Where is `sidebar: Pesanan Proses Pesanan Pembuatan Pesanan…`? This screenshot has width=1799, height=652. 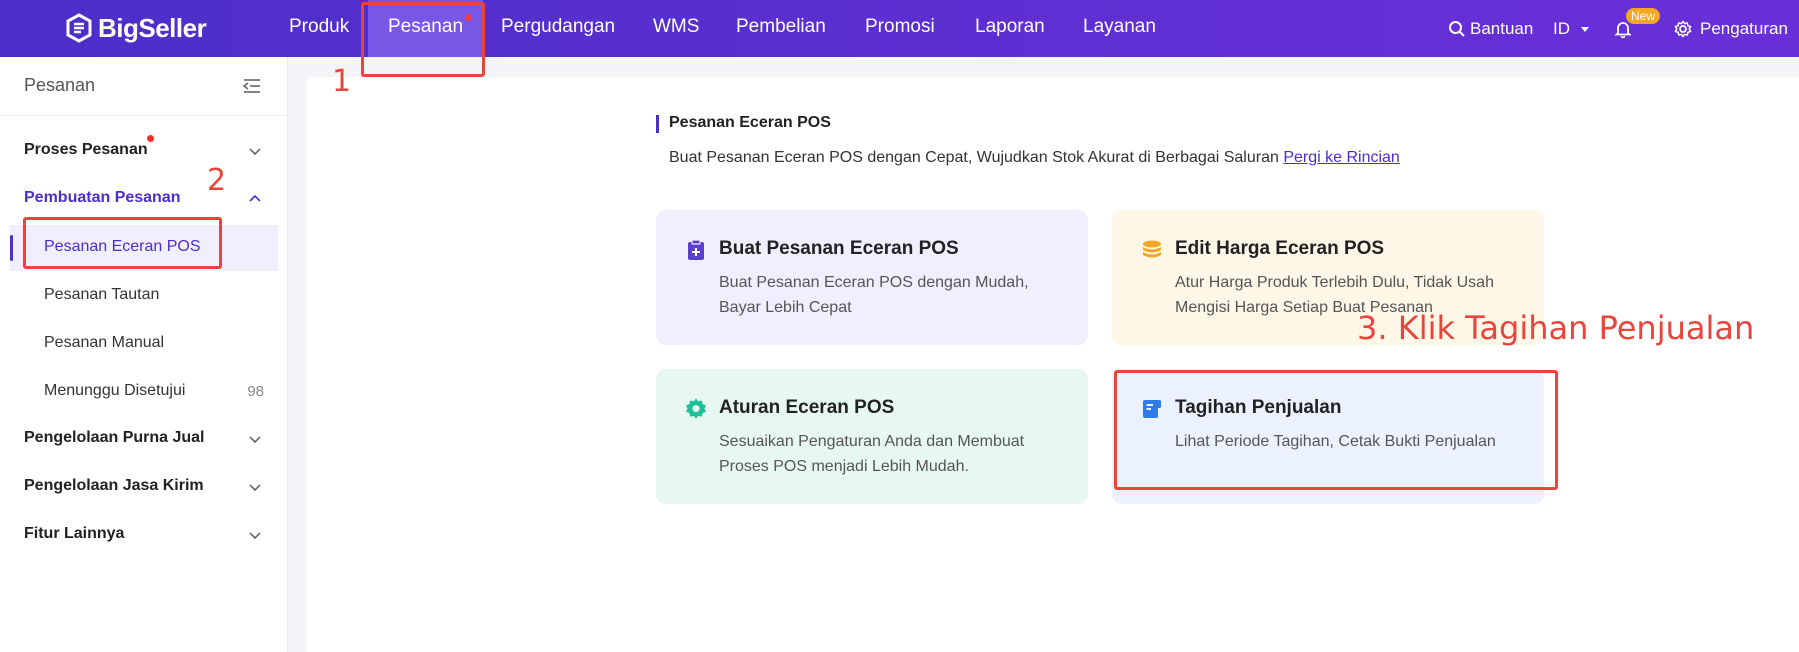 sidebar: Pesanan Proses Pesanan Pembuatan Pesanan… is located at coordinates (144, 354).